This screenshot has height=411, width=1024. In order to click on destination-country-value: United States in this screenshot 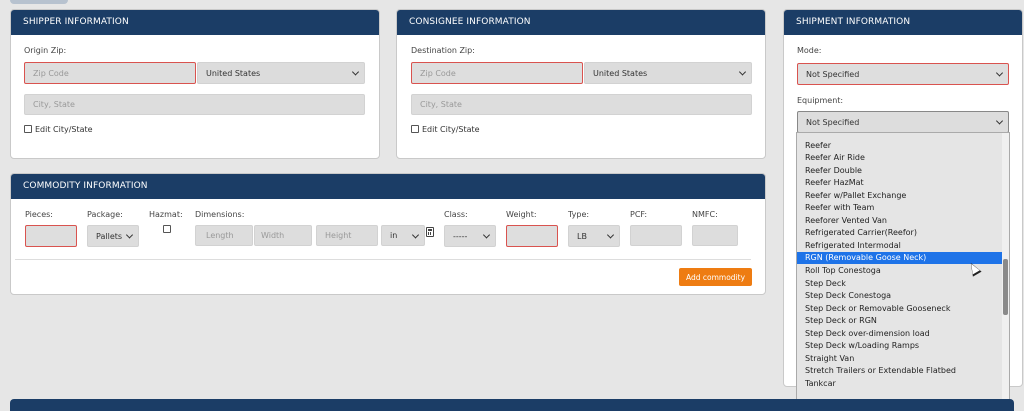, I will do `click(620, 73)`.